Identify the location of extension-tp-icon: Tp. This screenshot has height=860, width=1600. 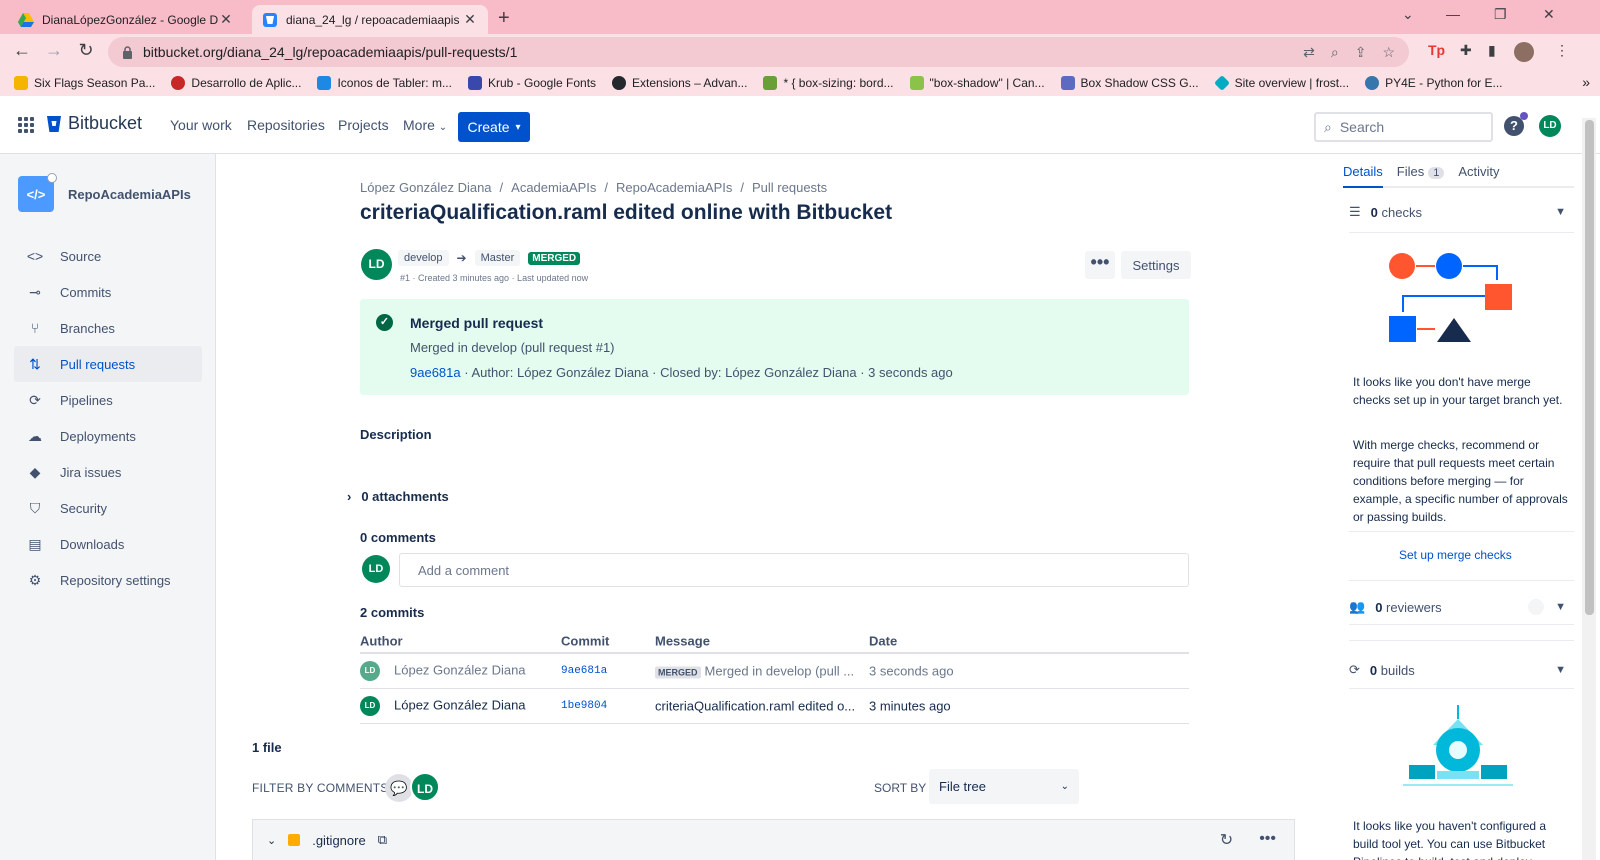
(1436, 50).